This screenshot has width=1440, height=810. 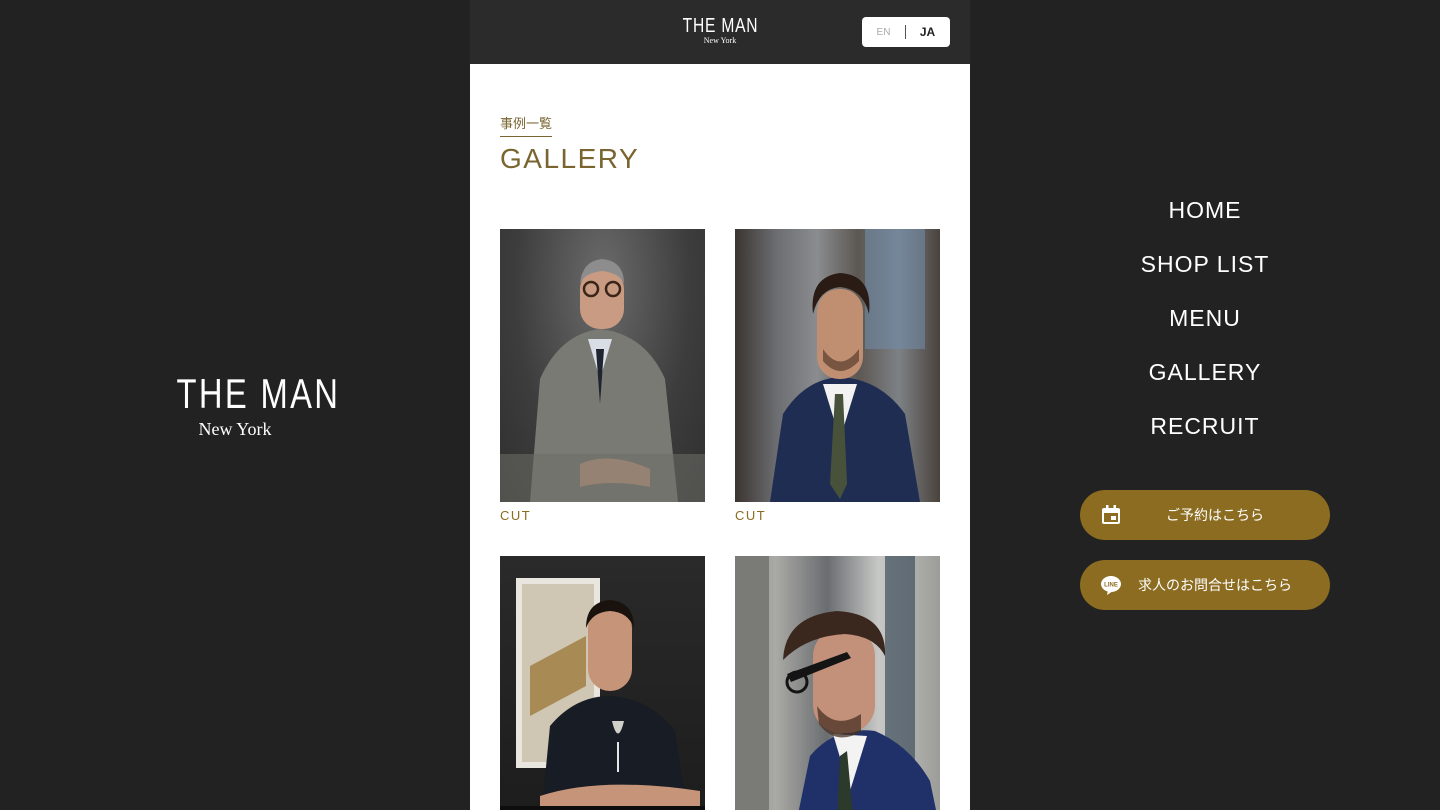 What do you see at coordinates (1205, 275) in the screenshot?
I see `nav-item-shop-list: SHOP LIST` at bounding box center [1205, 275].